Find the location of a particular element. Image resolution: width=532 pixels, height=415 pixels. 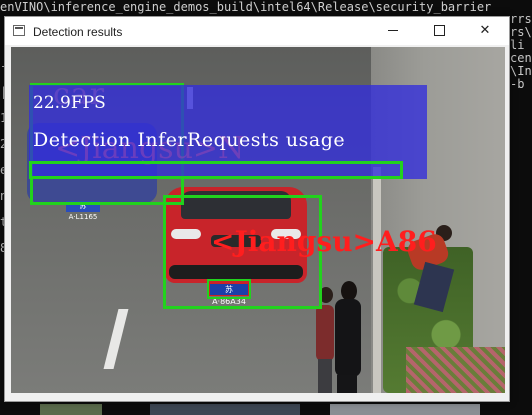

window-title: Detection results is located at coordinates (78, 32).